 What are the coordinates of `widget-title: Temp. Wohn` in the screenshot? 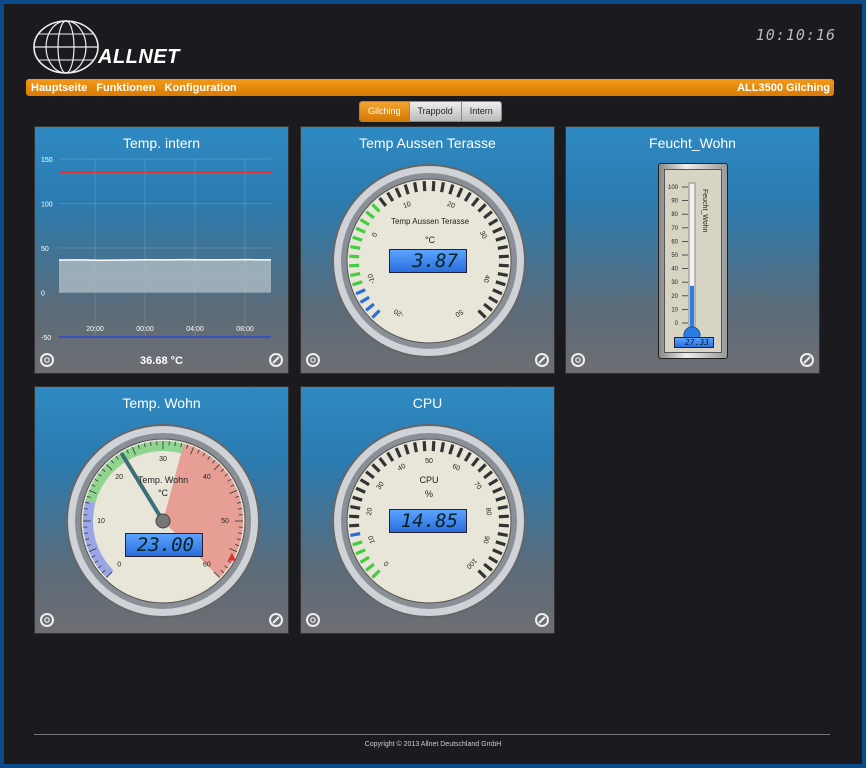 It's located at (161, 403).